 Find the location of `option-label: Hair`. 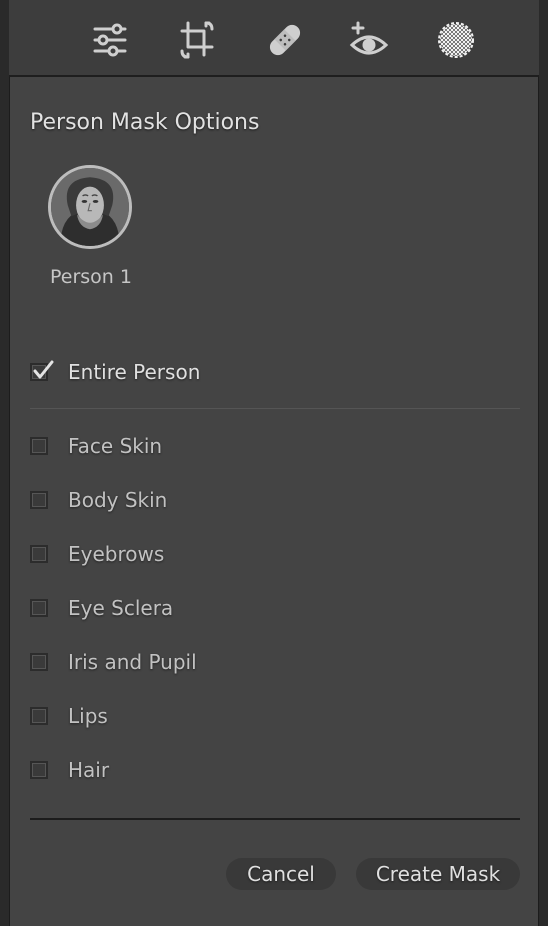

option-label: Hair is located at coordinates (89, 770).